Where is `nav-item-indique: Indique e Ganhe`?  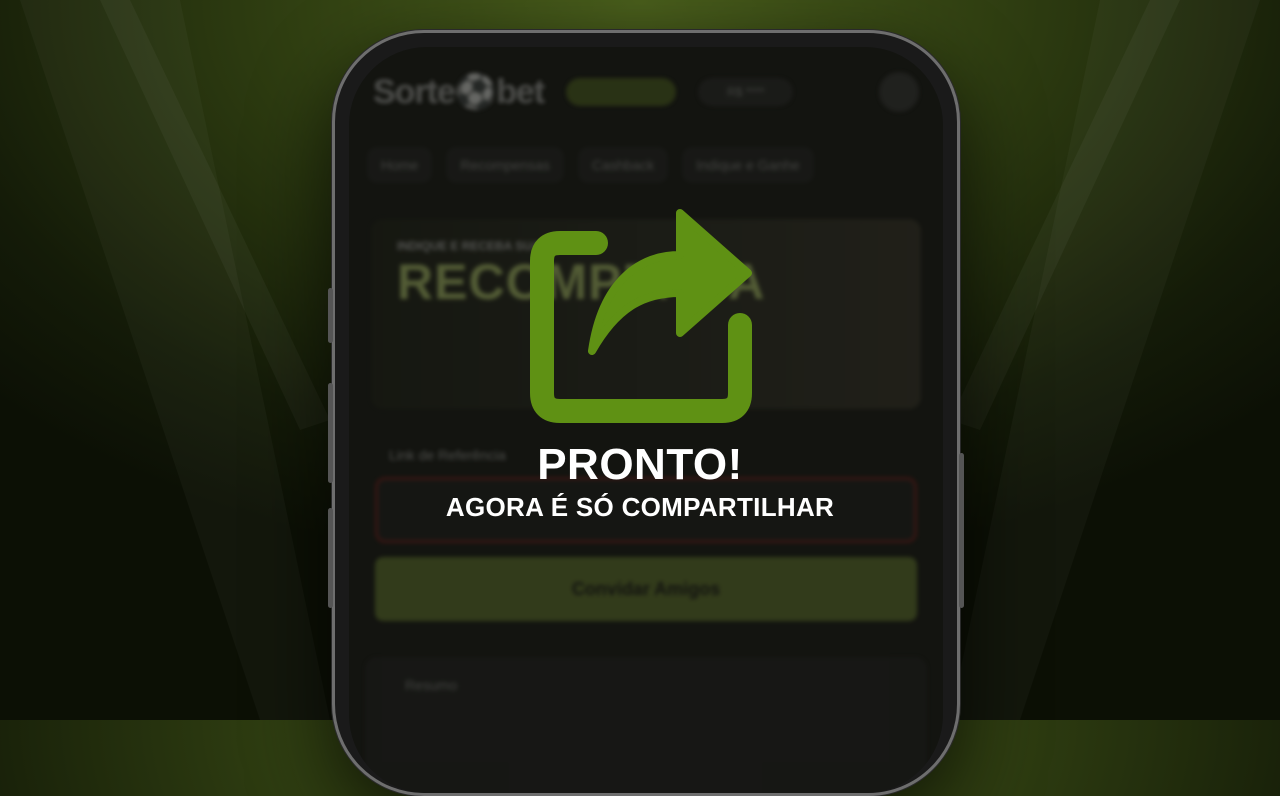
nav-item-indique: Indique e Ganhe is located at coordinates (748, 165).